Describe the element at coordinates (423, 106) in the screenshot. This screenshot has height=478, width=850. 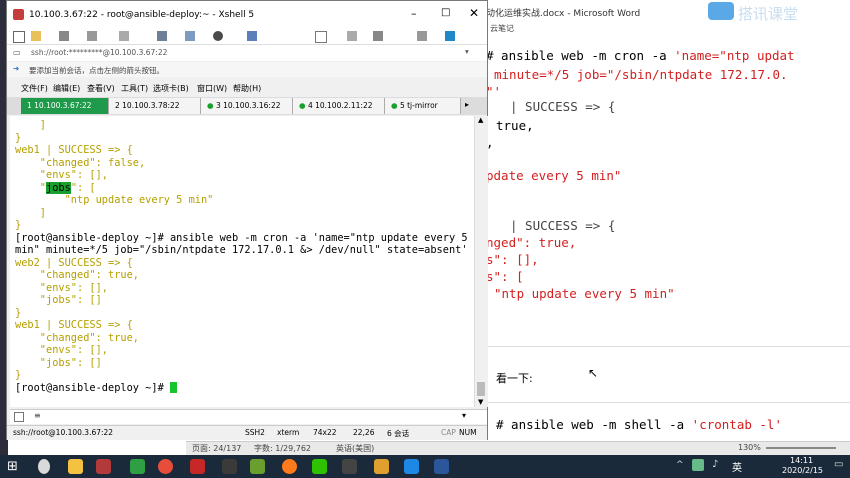
I see `tab-session-5: ● 5 tj-mirror` at that location.